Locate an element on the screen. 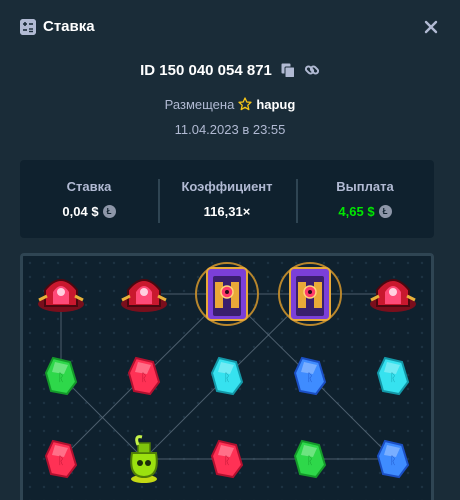 This screenshot has height=500, width=460. placed-by-row: Размещена hapug is located at coordinates (230, 104).